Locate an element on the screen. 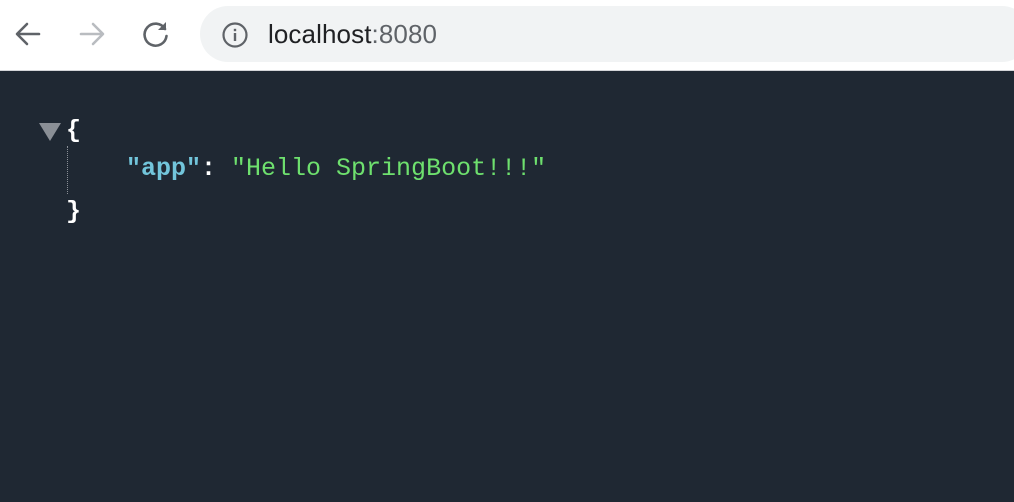  indent-guide is located at coordinates (67, 170).